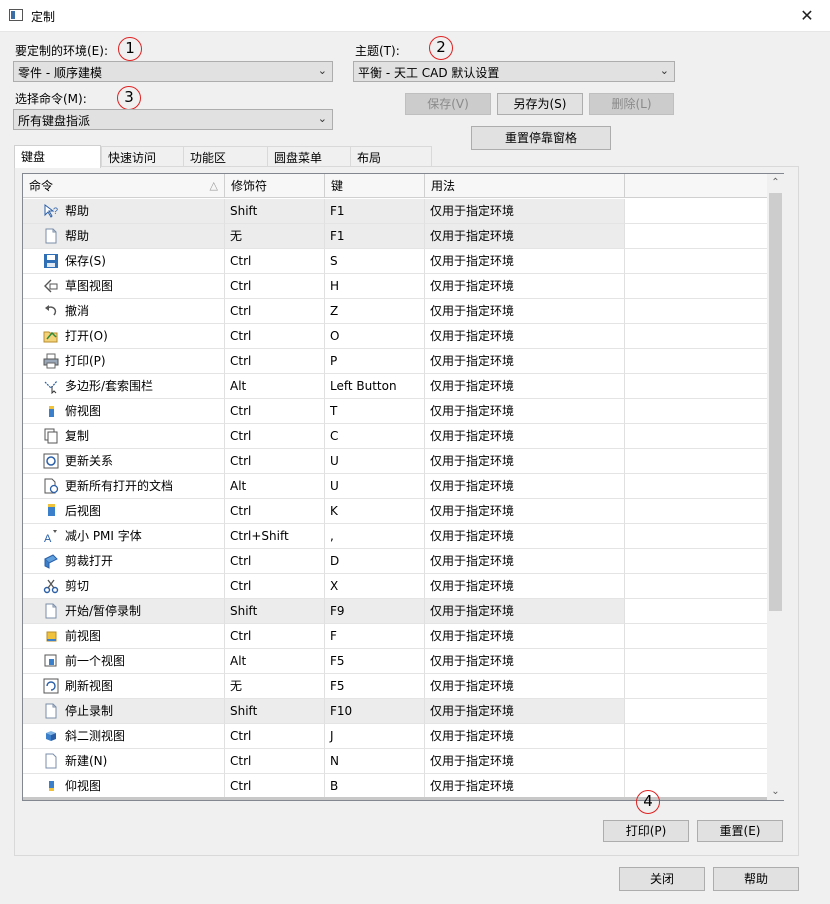 Image resolution: width=830 pixels, height=904 pixels. I want to click on command-cell: 复制, so click(124, 436).